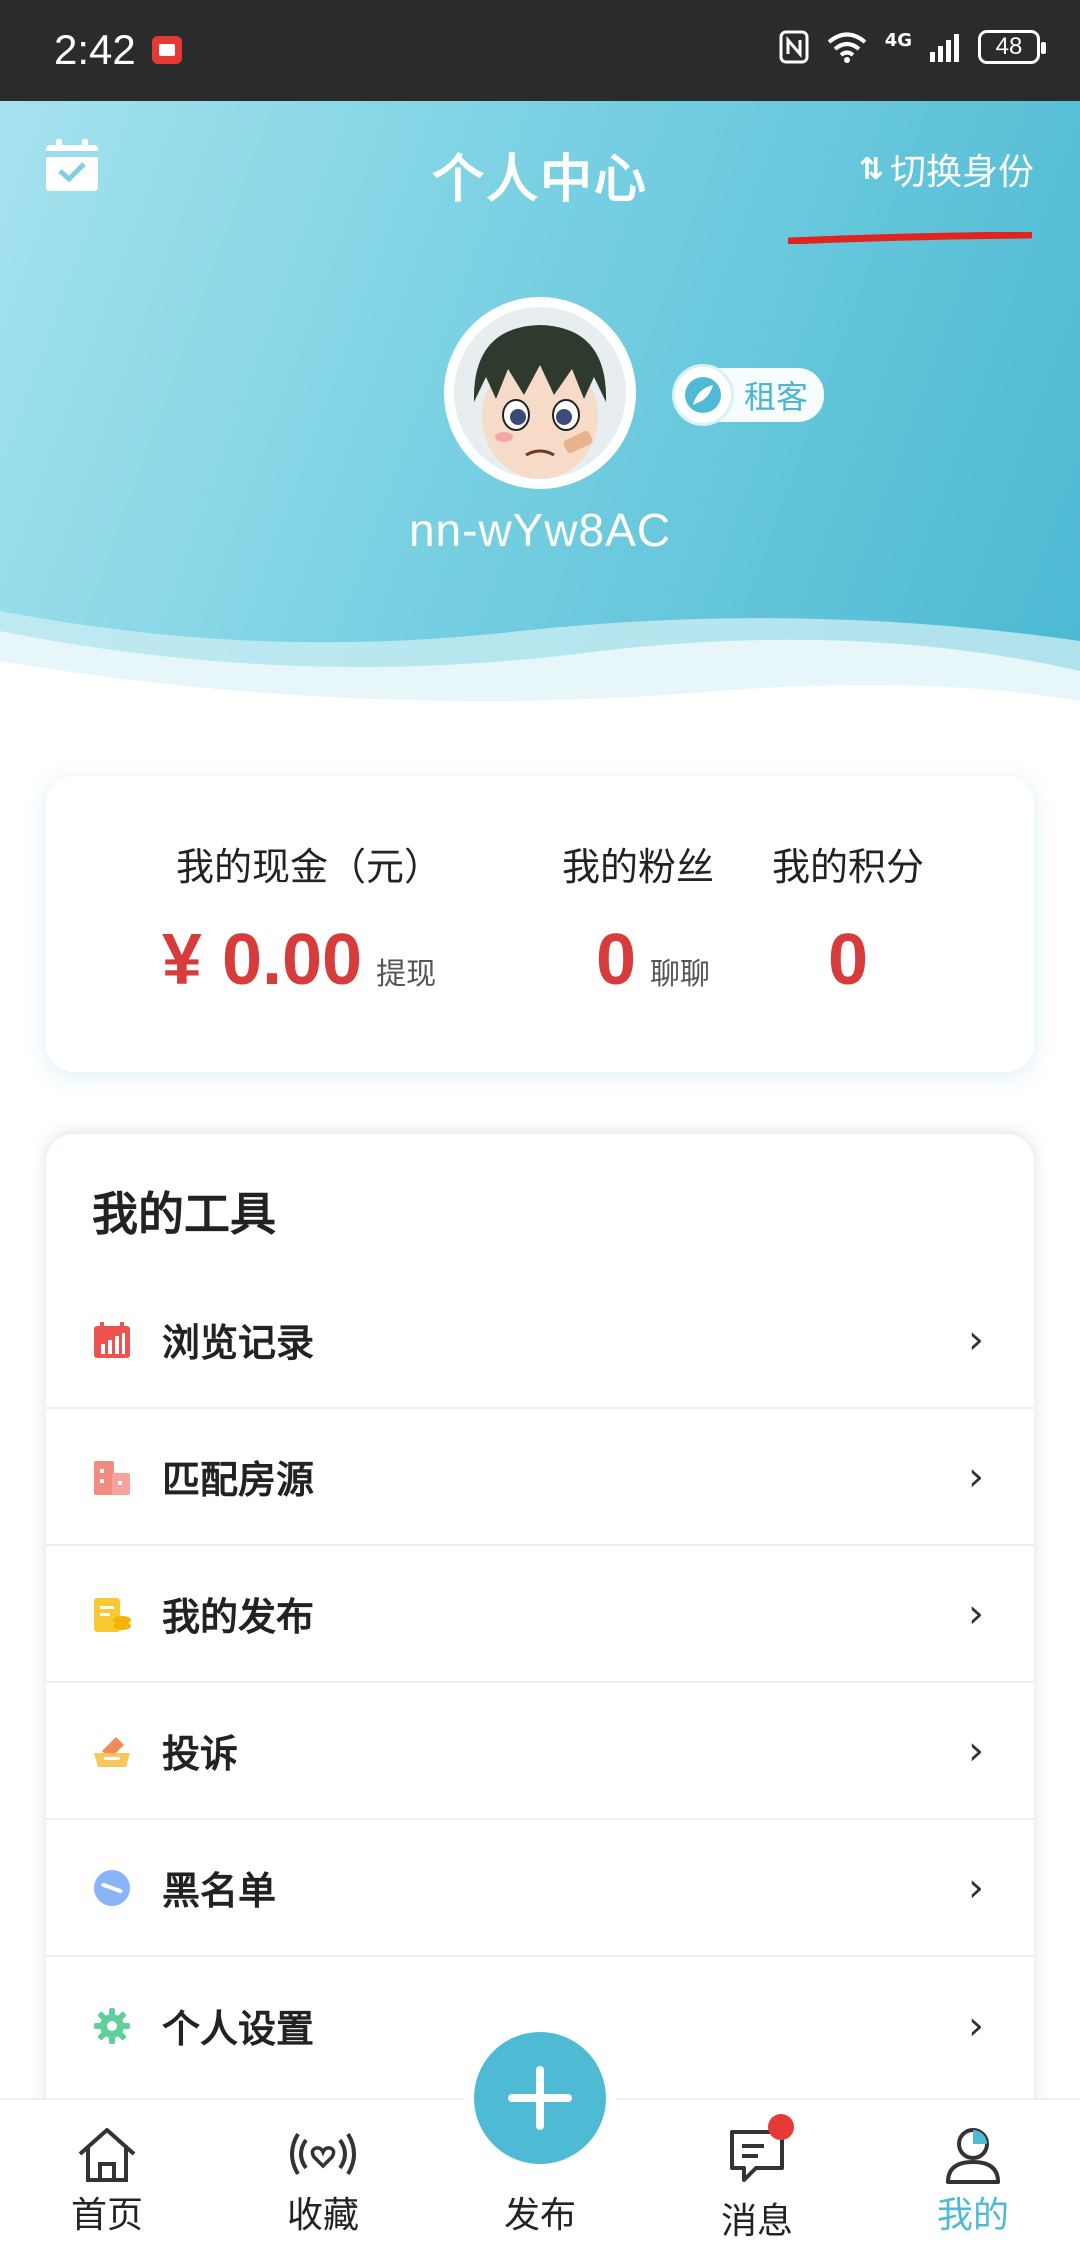 The height and width of the screenshot is (2246, 1080). What do you see at coordinates (112, 1339) in the screenshot?
I see `history-chart-icon` at bounding box center [112, 1339].